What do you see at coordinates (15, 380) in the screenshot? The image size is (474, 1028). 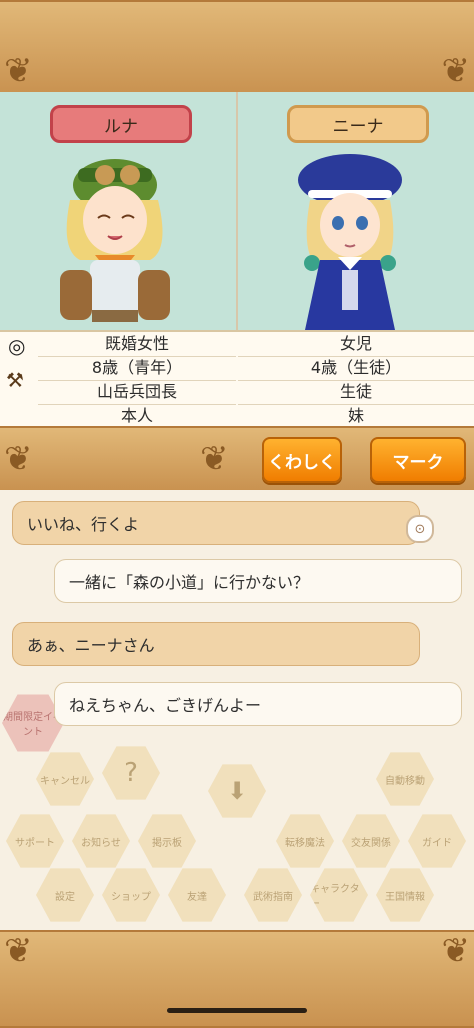 I see `axe-icon: ⚒` at bounding box center [15, 380].